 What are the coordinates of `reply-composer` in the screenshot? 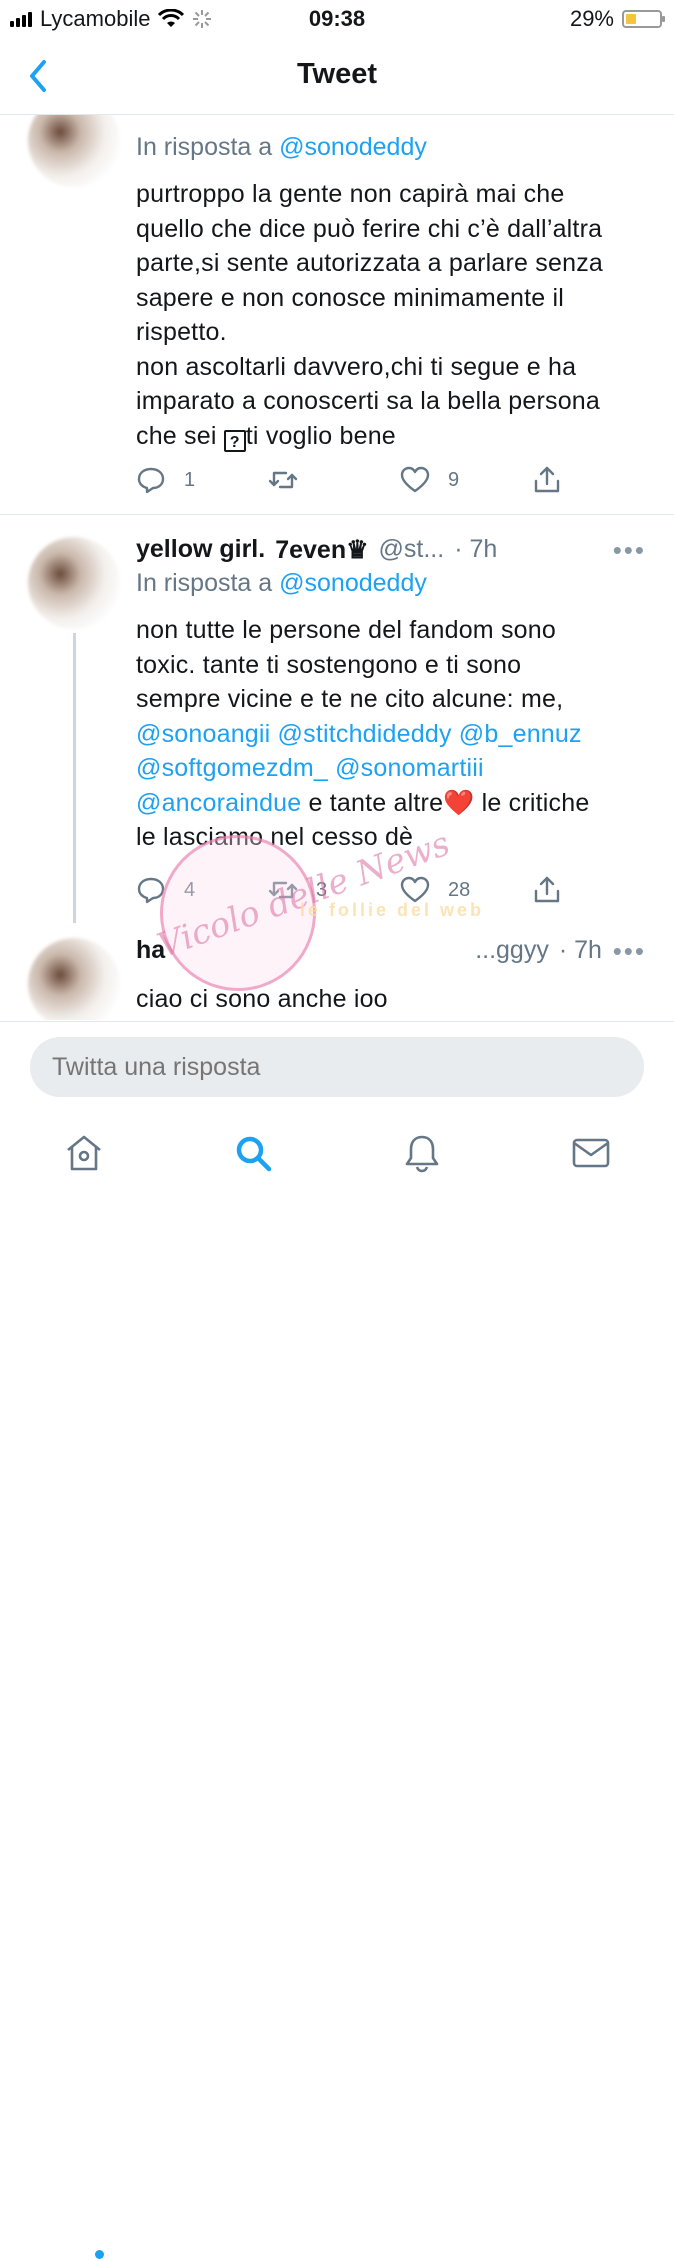 It's located at (337, 1070).